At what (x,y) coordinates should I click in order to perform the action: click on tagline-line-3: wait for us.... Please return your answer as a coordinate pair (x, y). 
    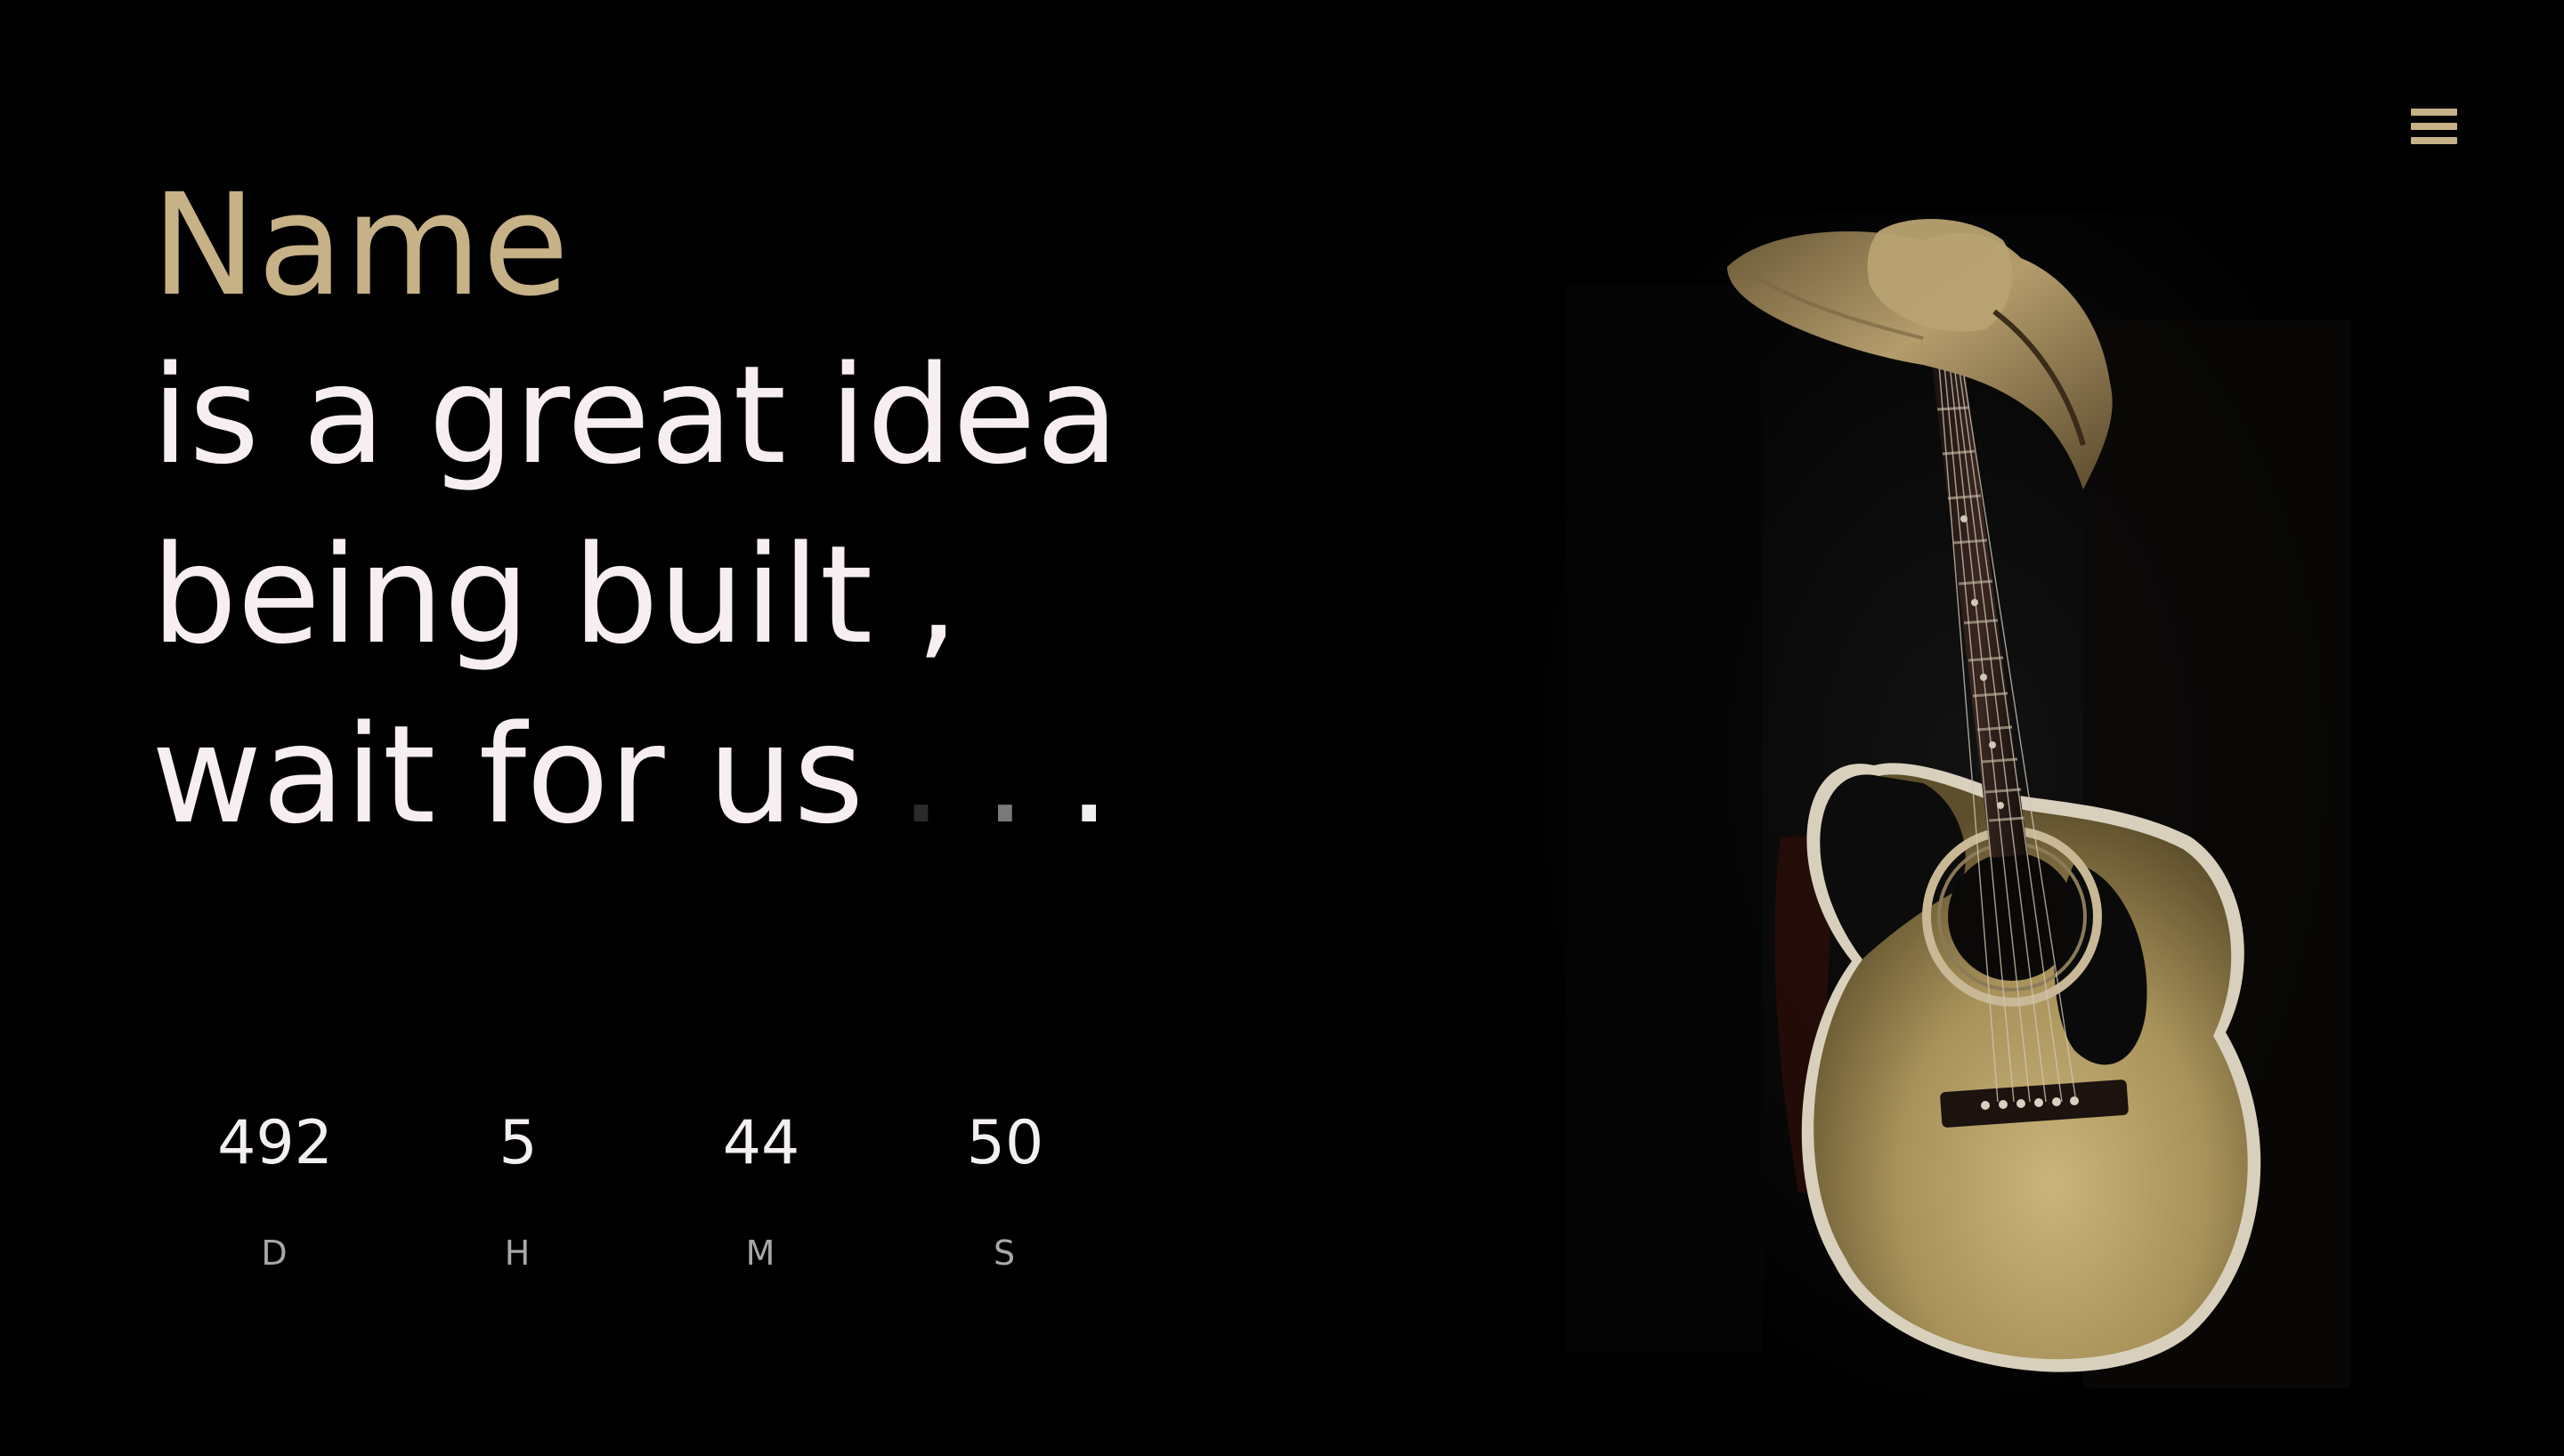
    Looking at the image, I should click on (730, 775).